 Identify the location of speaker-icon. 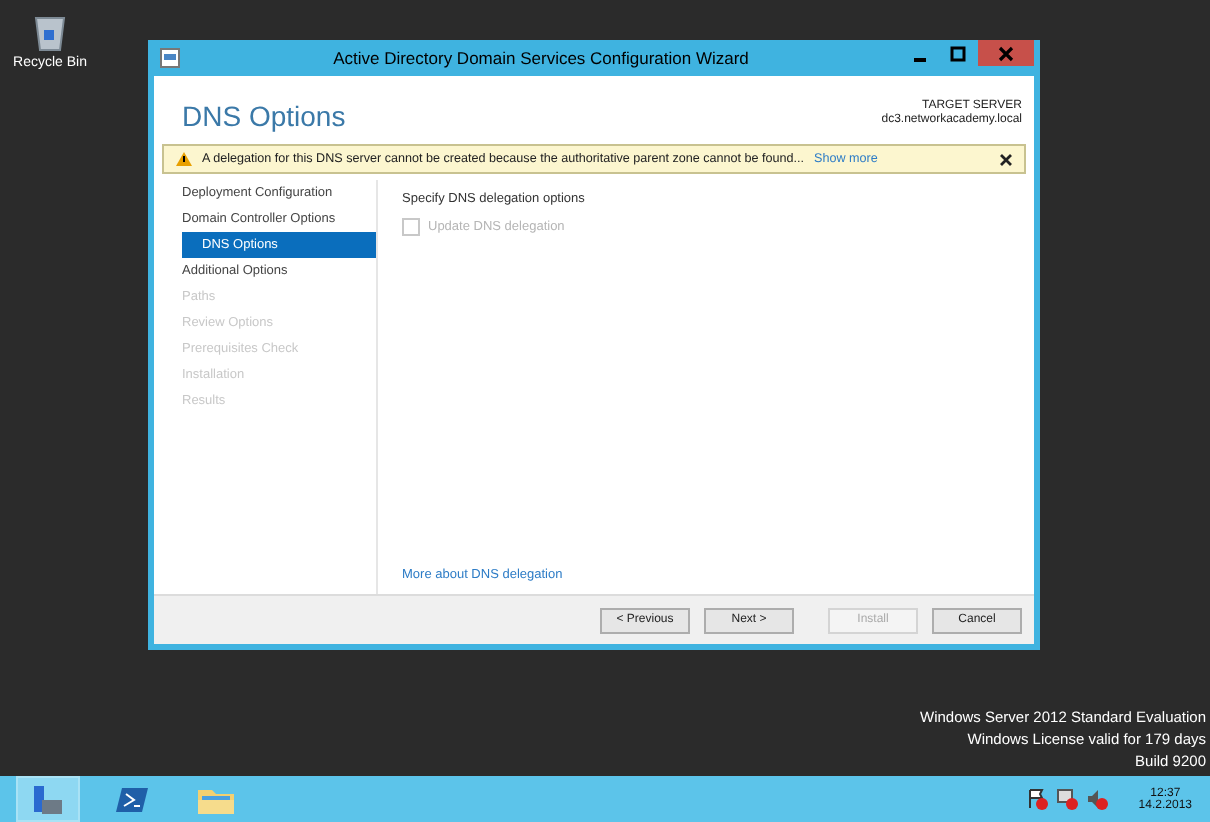
(1097, 799).